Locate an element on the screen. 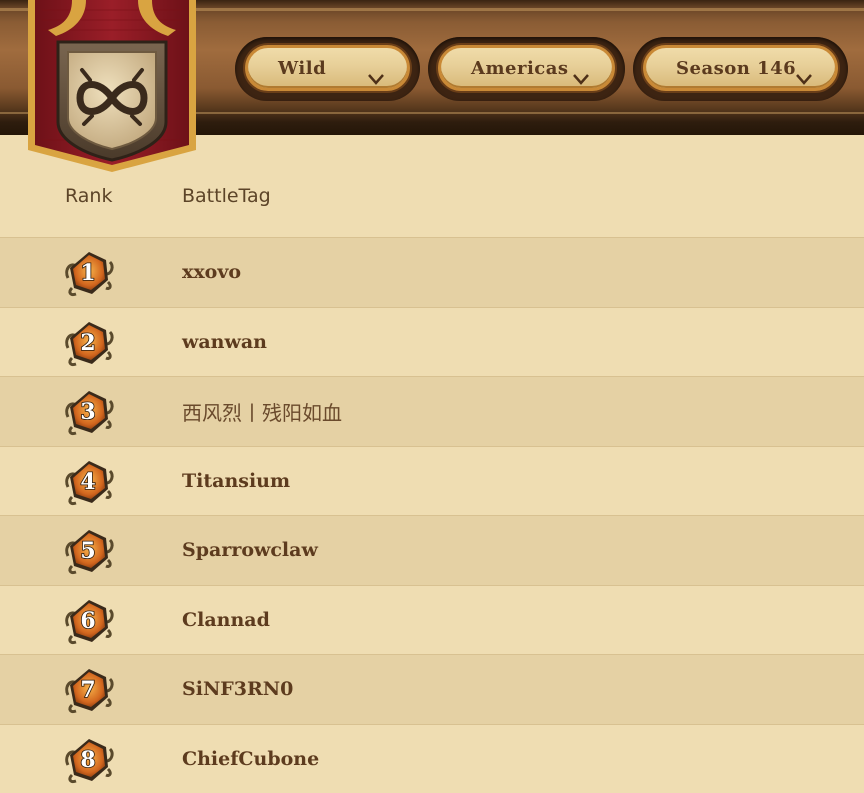  battletag-cell: Titansium is located at coordinates (236, 481).